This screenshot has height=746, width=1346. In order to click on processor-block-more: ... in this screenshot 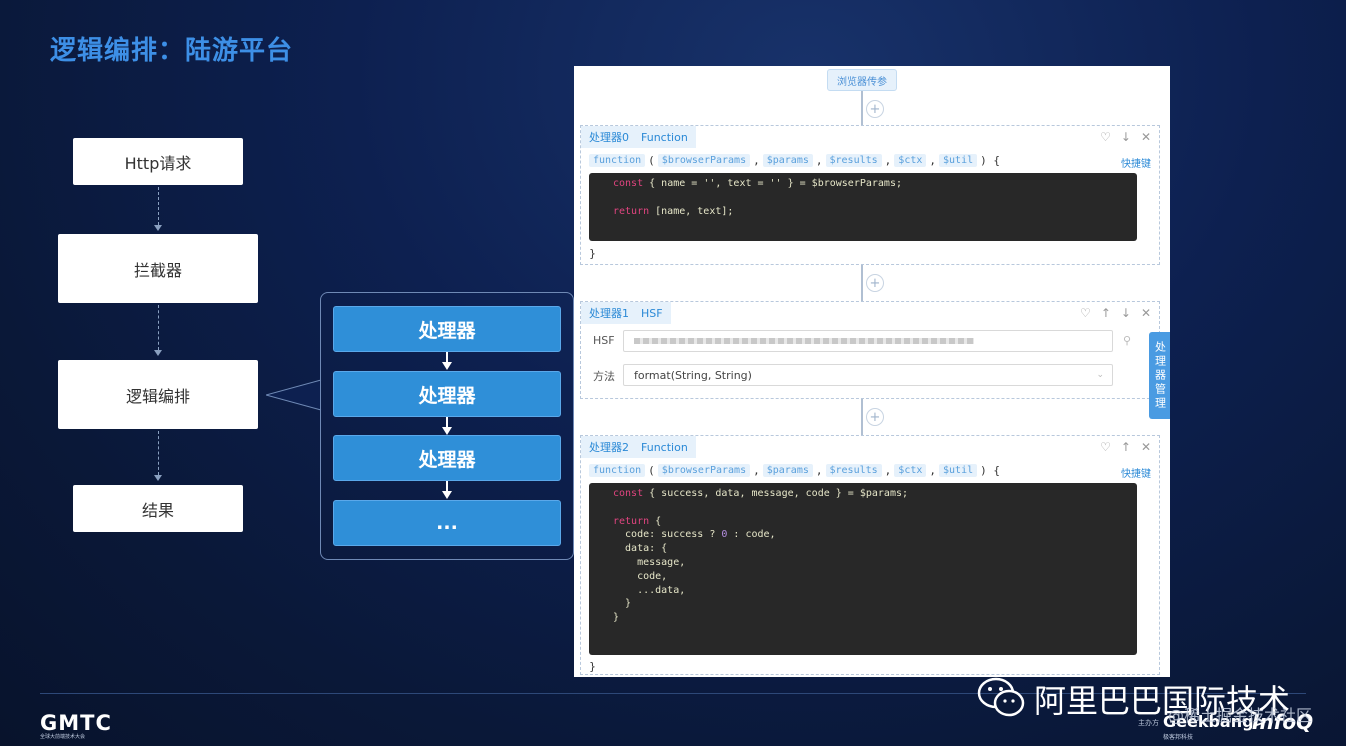, I will do `click(447, 523)`.